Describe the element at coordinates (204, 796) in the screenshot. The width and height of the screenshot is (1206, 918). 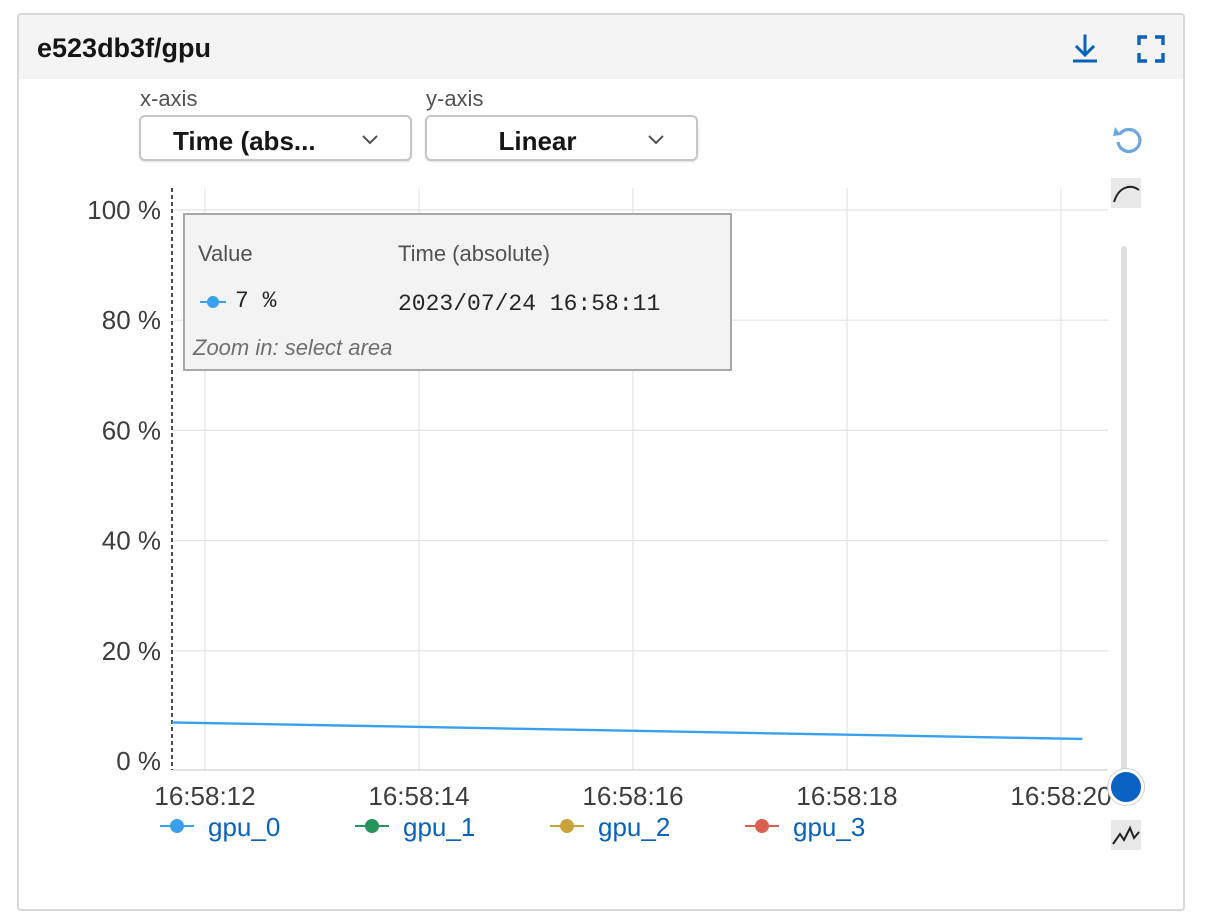
I see `x-tick-label: 16:58:12` at that location.